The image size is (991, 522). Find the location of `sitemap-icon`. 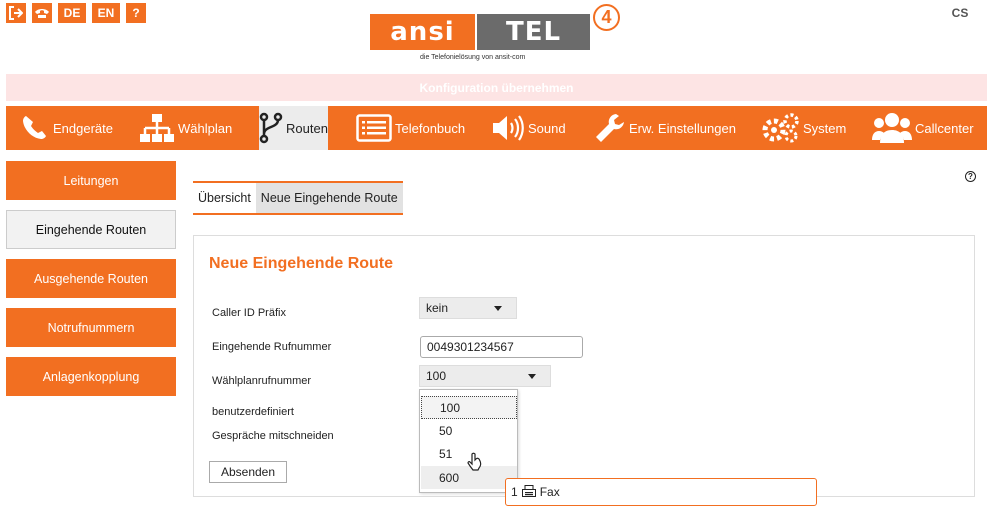

sitemap-icon is located at coordinates (157, 128).